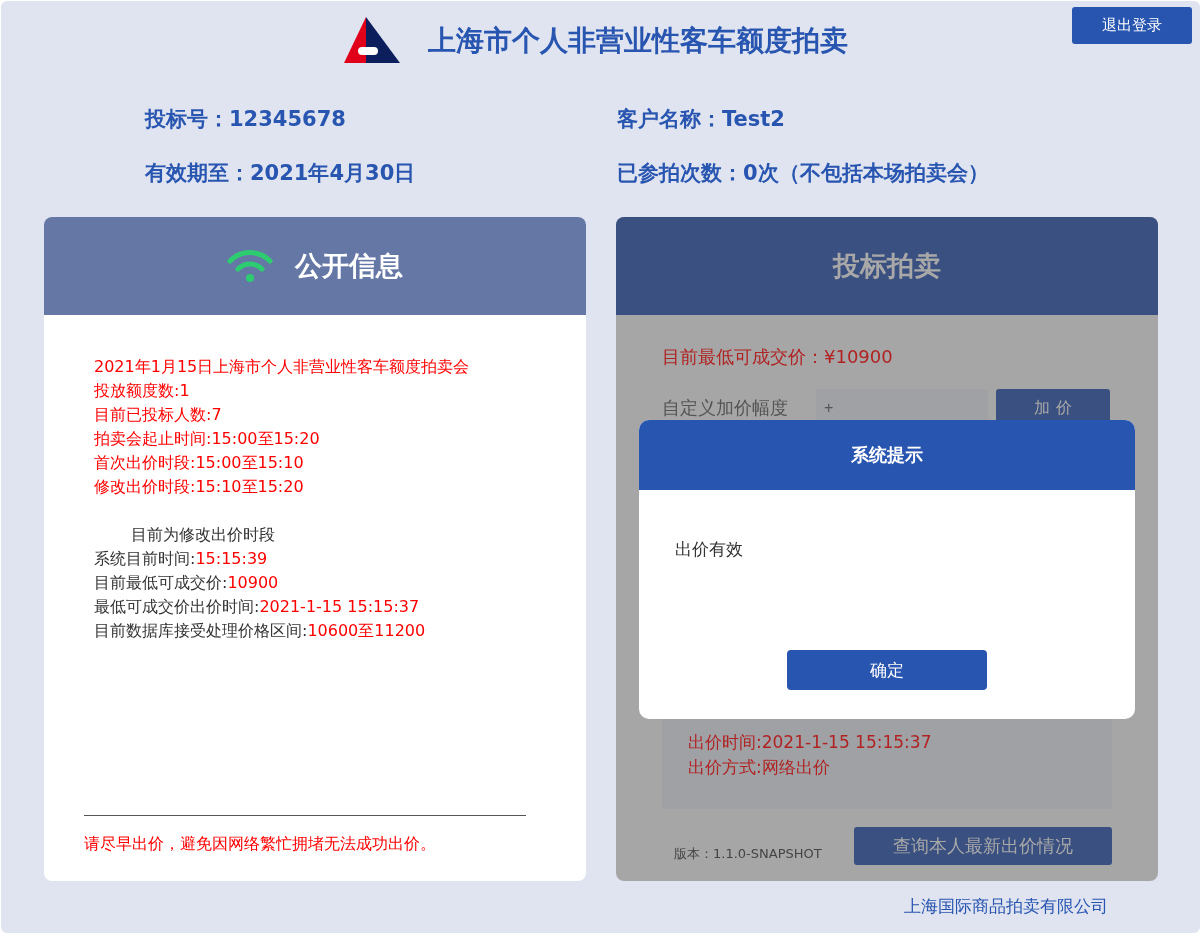 The height and width of the screenshot is (936, 1203). Describe the element at coordinates (181, 559) in the screenshot. I see `info-line: 系统目前时间:15:15:39` at that location.